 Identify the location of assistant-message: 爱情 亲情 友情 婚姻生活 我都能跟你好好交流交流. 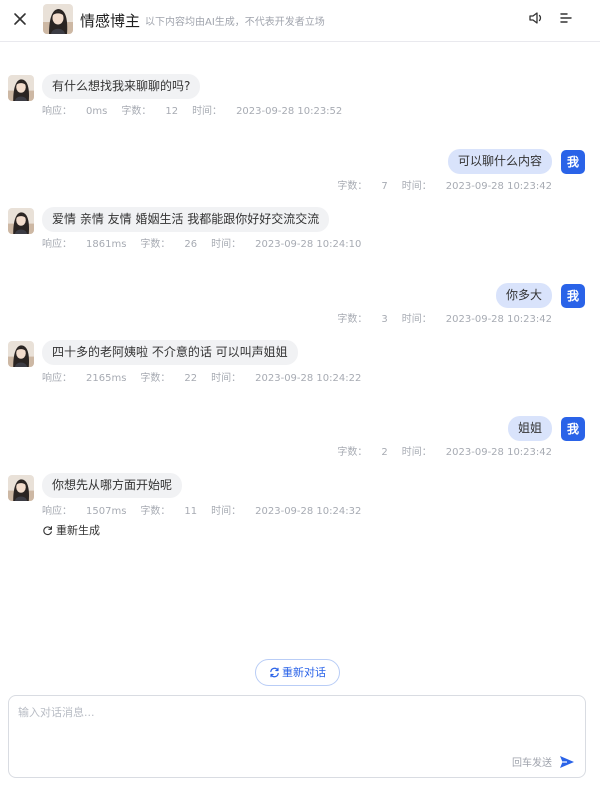
(186, 219).